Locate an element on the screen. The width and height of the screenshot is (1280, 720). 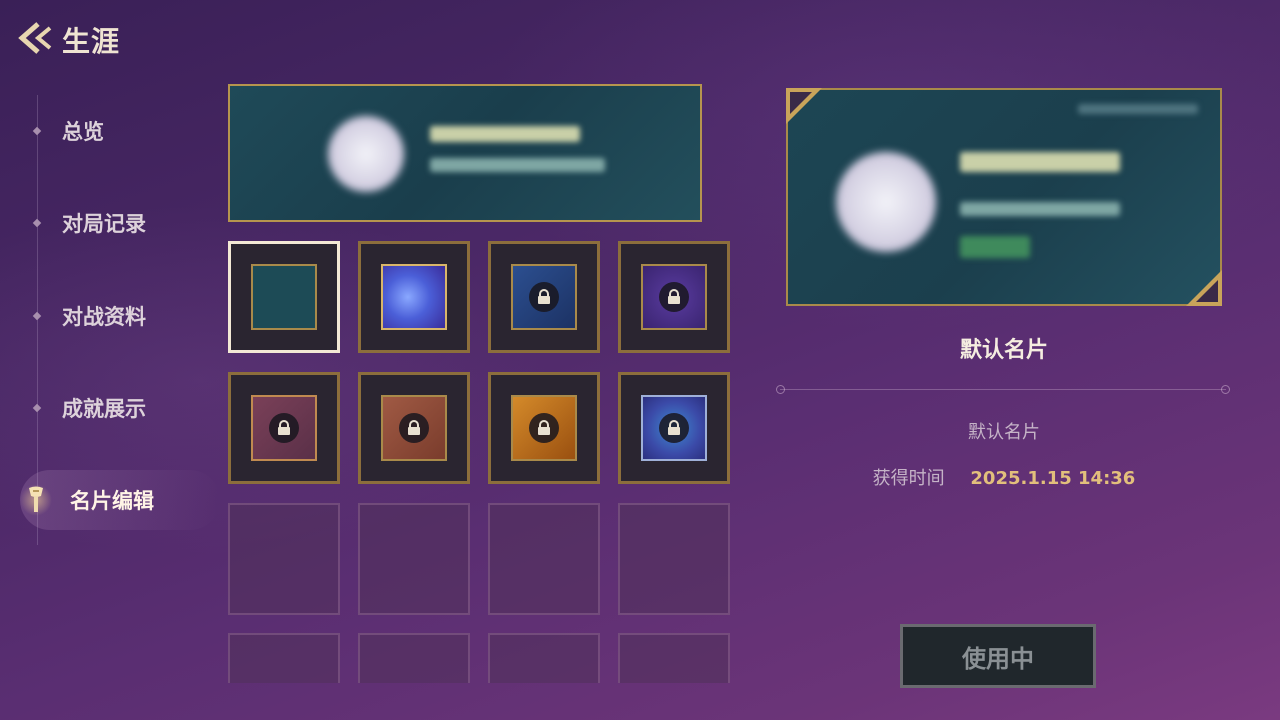
back-chevron-icon is located at coordinates (35, 38).